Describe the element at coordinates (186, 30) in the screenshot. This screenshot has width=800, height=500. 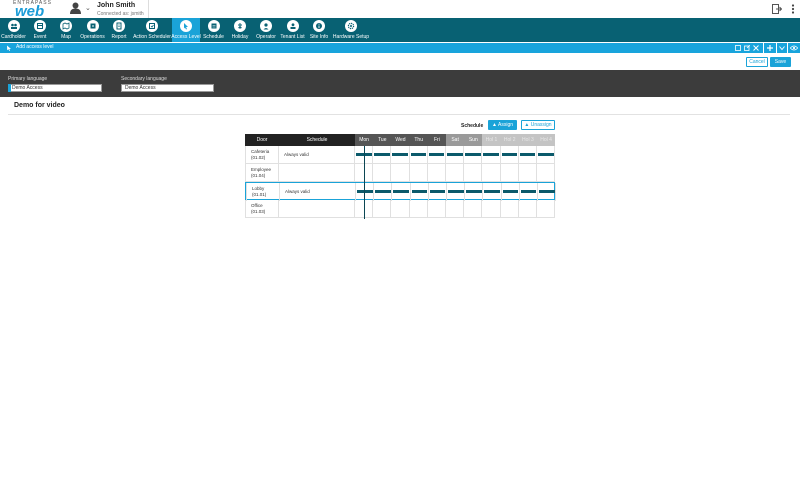
I see `nav-access-level: Access Level` at that location.